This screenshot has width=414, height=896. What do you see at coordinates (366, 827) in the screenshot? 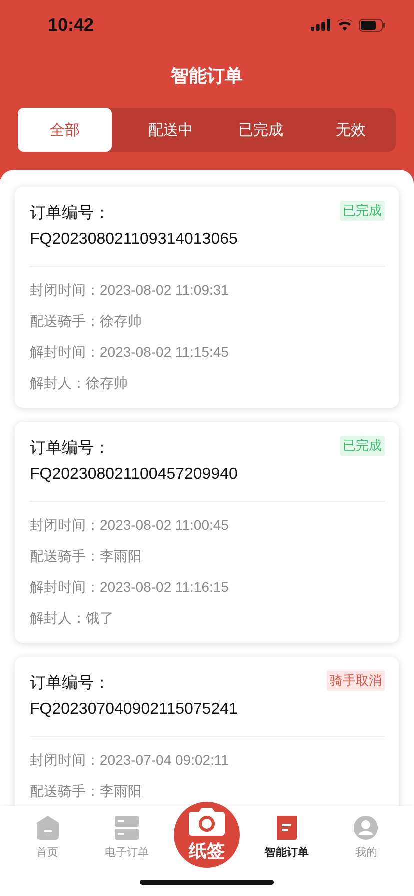
I see `user-icon` at bounding box center [366, 827].